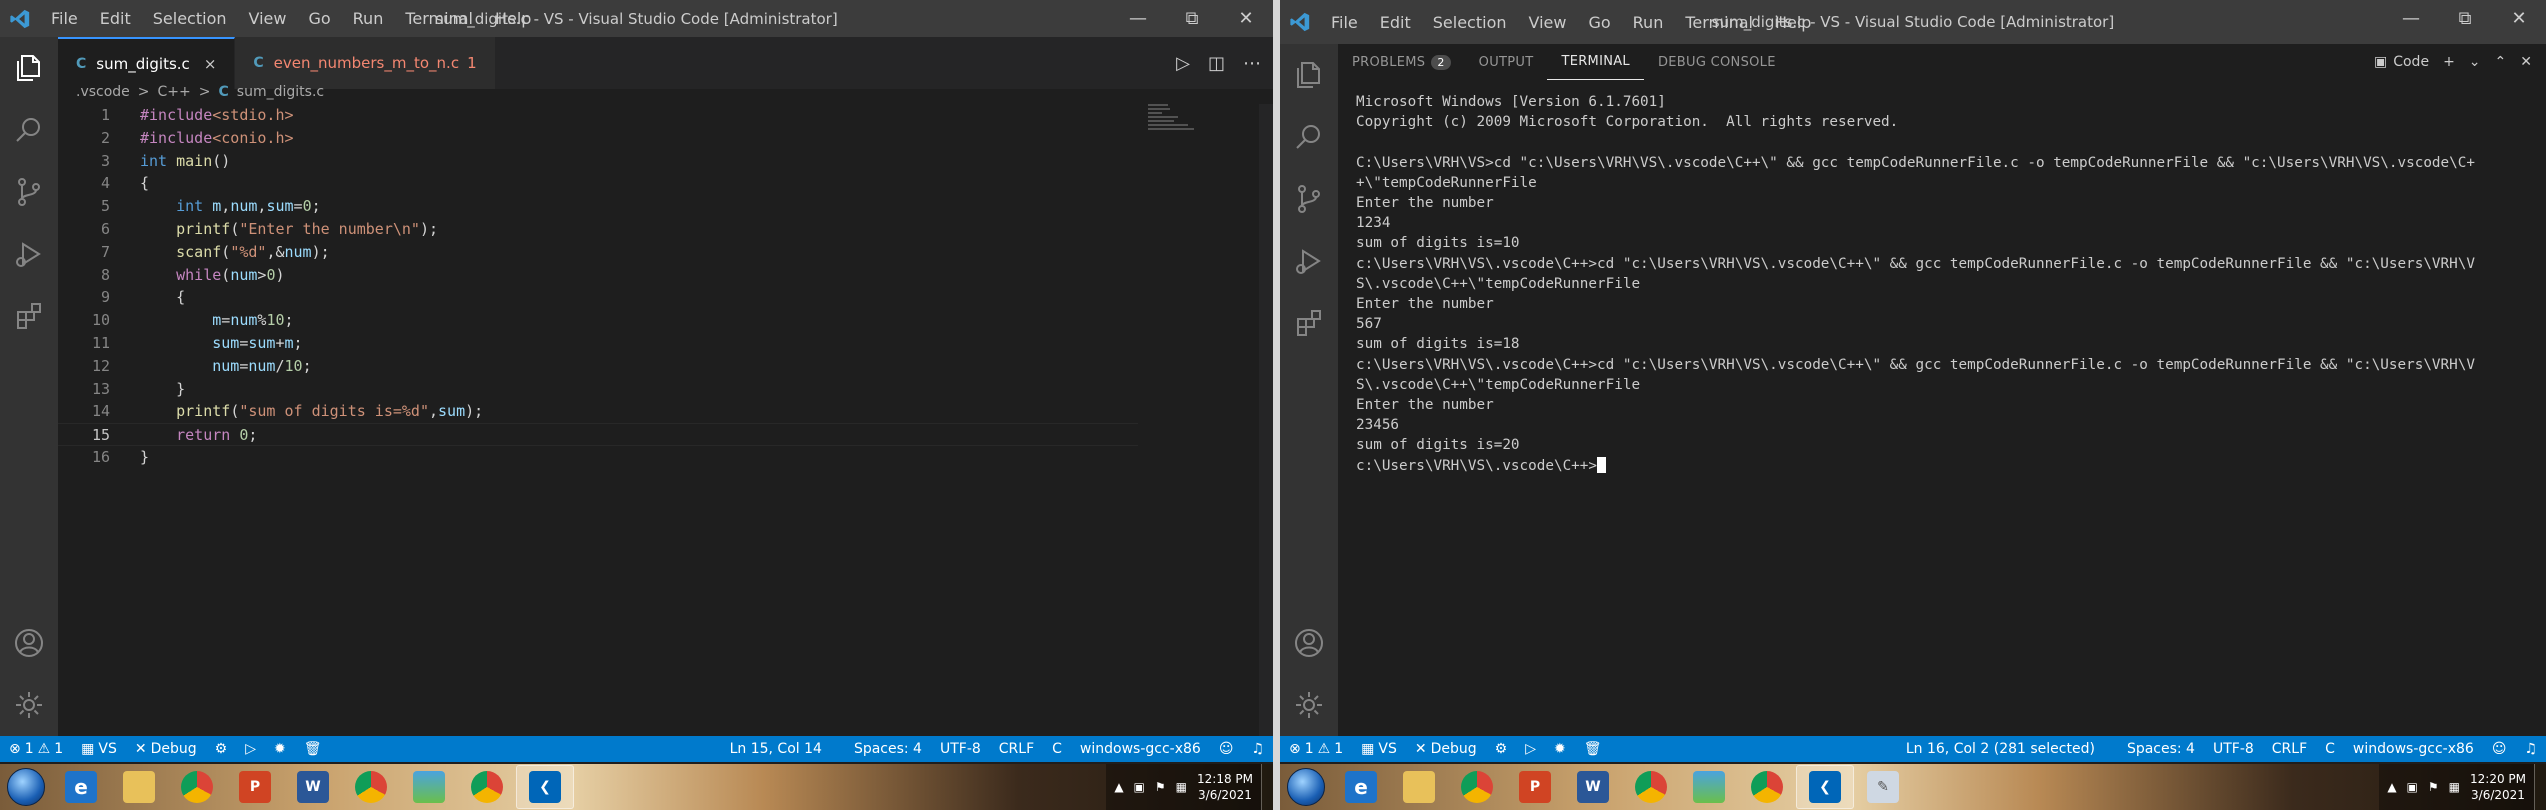 This screenshot has width=2546, height=810. Describe the element at coordinates (598, 138) in the screenshot. I see `code-line: 2 #include<conio.h>` at that location.